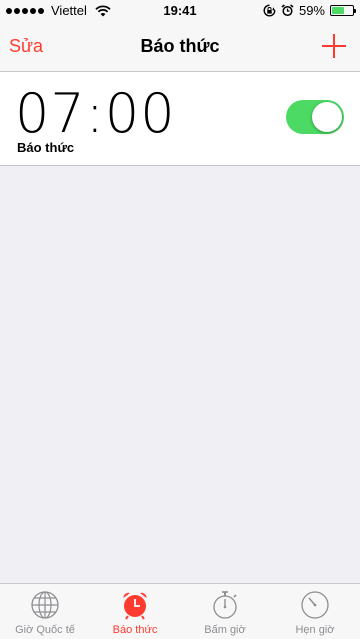 The height and width of the screenshot is (639, 360). I want to click on tab-label-timer: Hẹn giờ, so click(315, 630).